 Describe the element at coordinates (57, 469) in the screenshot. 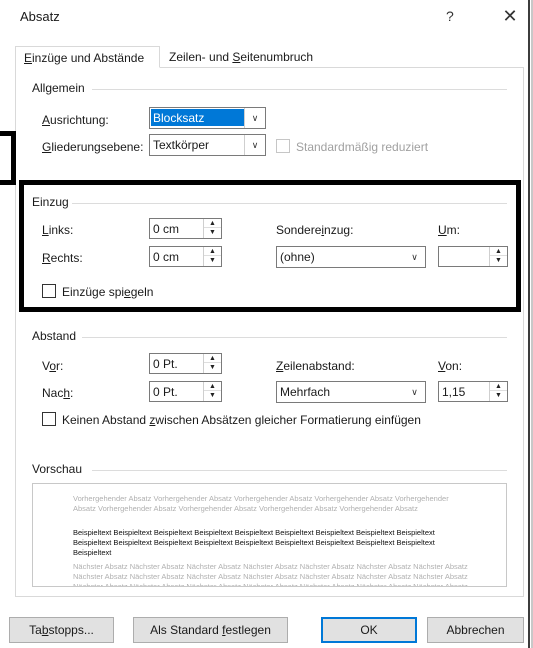

I see `section-heading-vorschau: Vorschau` at that location.